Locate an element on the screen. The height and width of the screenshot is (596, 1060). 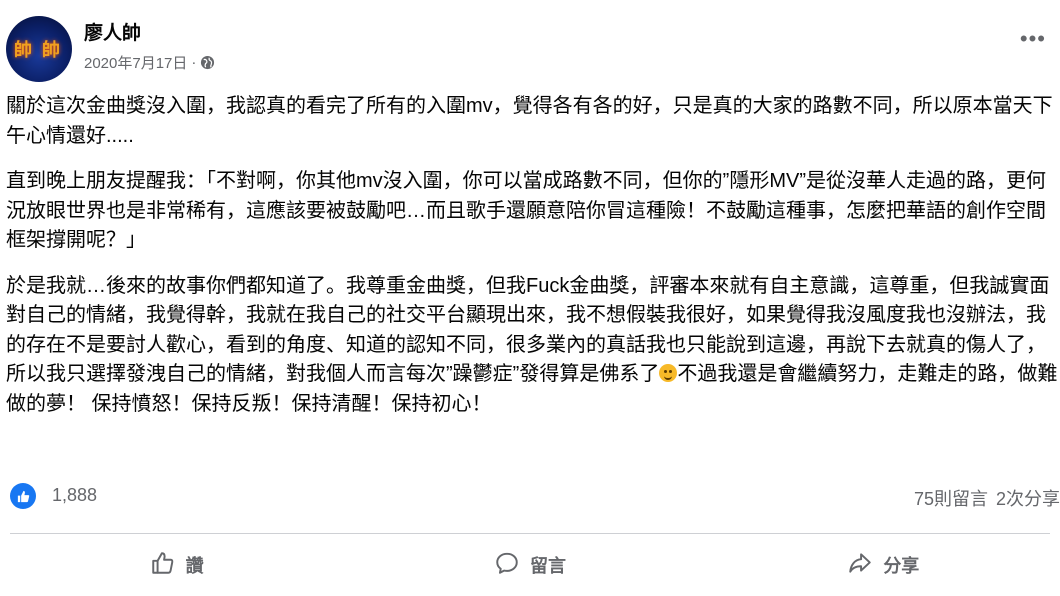
share-button: 分享 is located at coordinates (883, 565).